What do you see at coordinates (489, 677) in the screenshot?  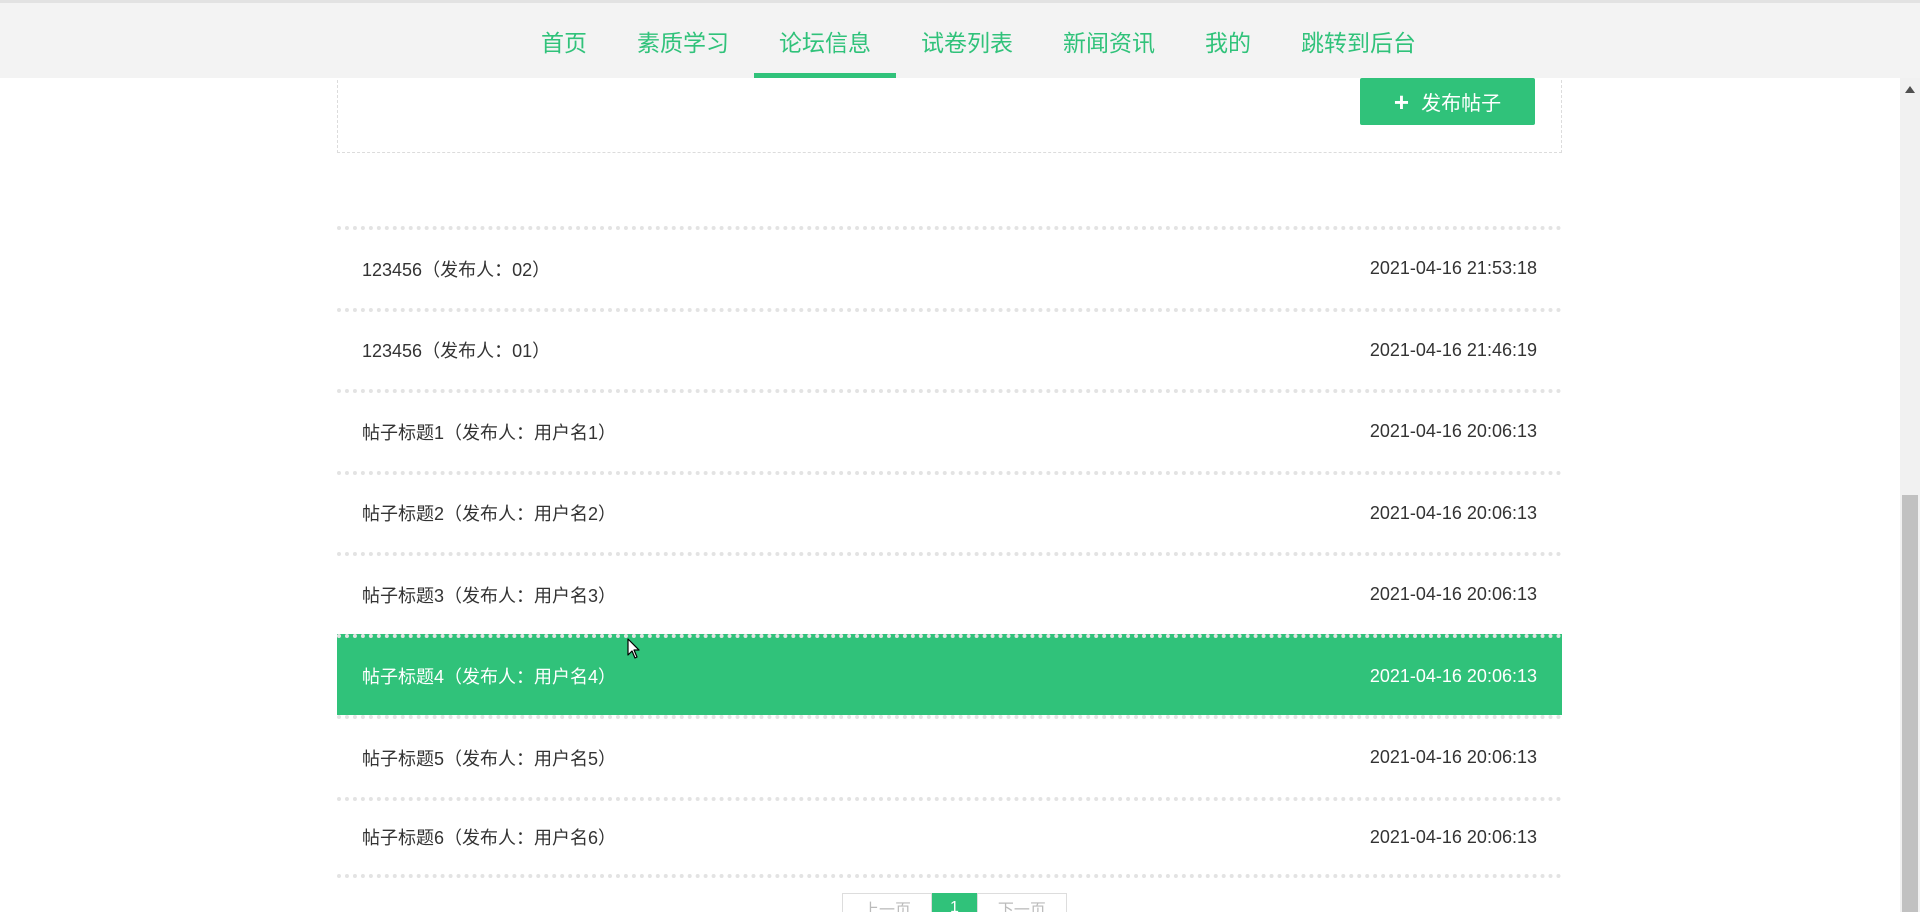 I see `post-title: 帖子标题4（发布人：用户名4）` at bounding box center [489, 677].